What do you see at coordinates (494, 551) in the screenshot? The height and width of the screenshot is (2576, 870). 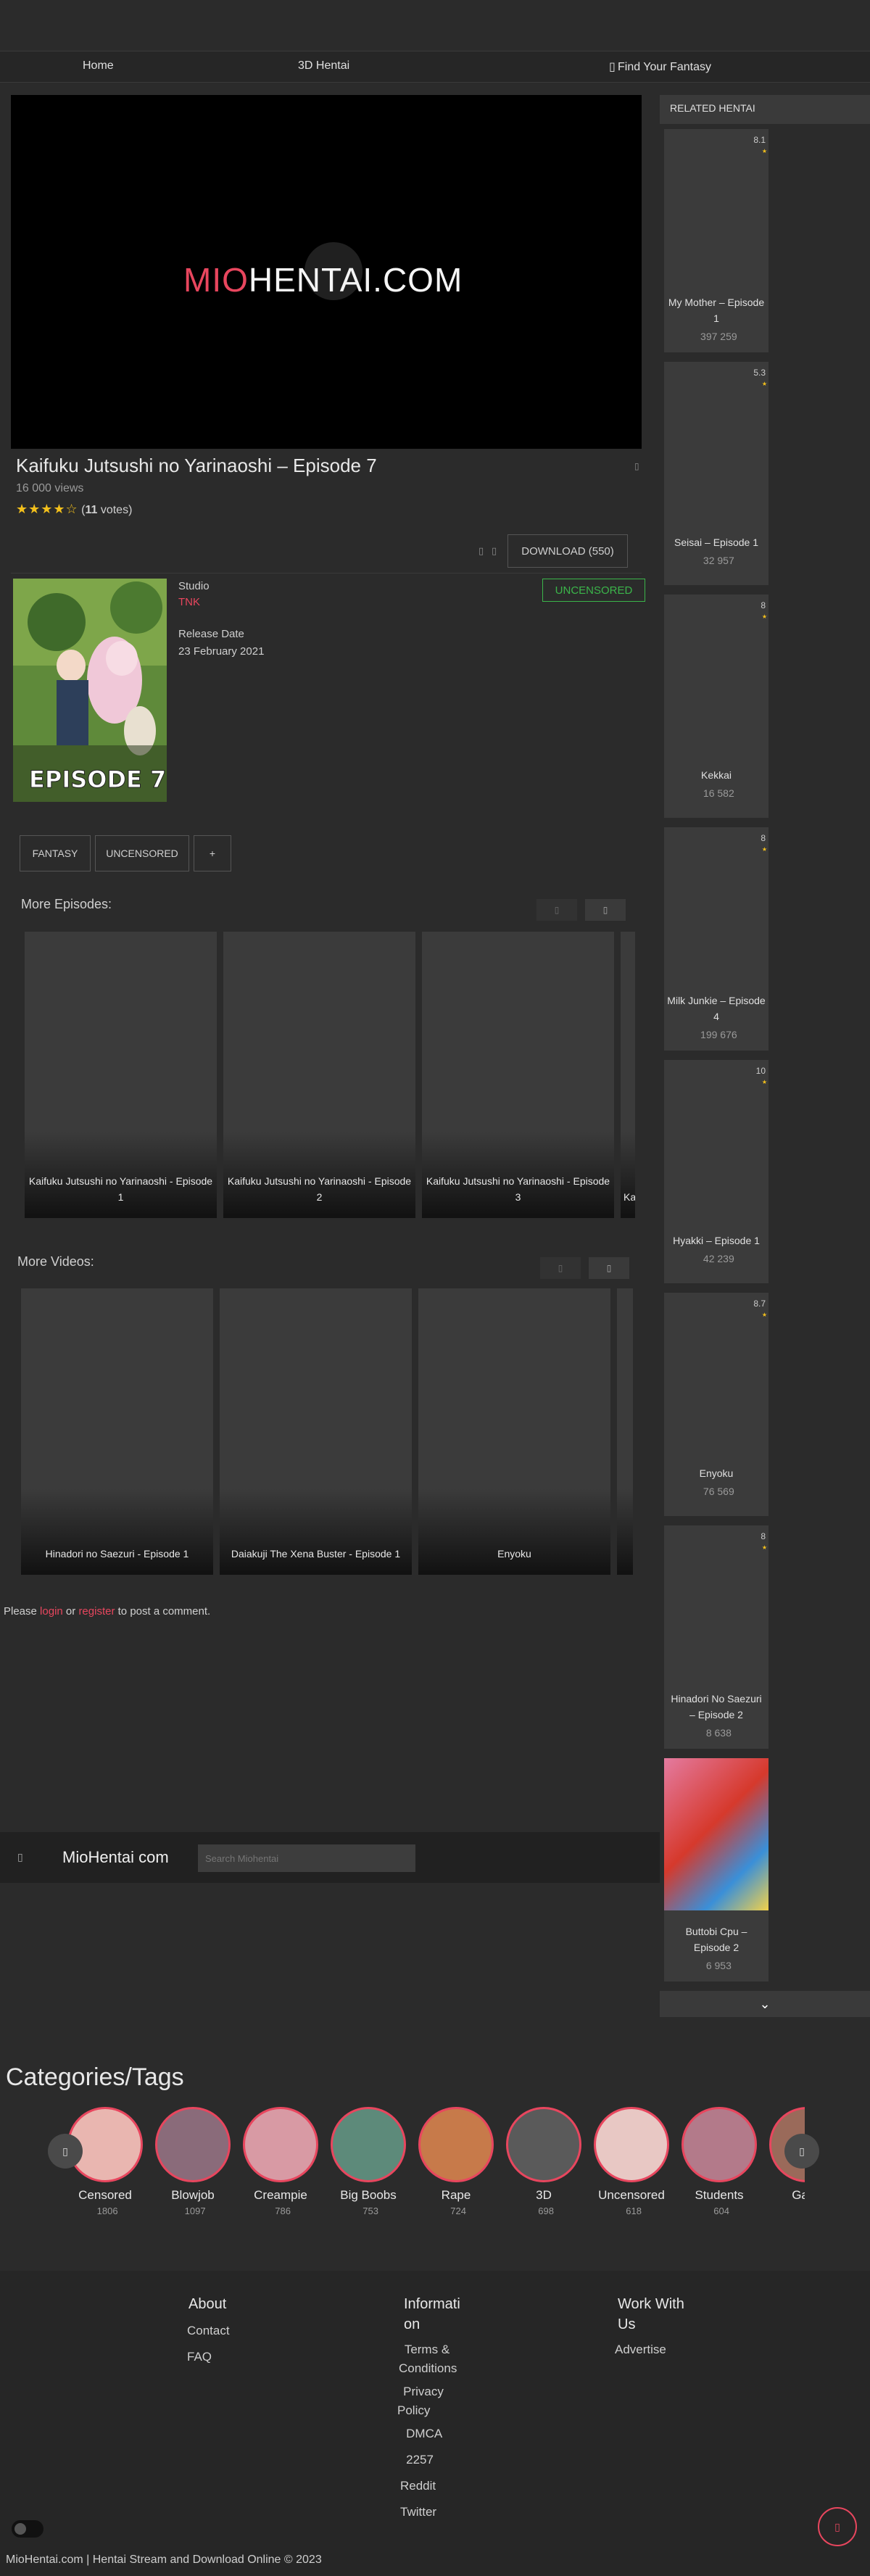 I see `dislike-icon: ▯` at bounding box center [494, 551].